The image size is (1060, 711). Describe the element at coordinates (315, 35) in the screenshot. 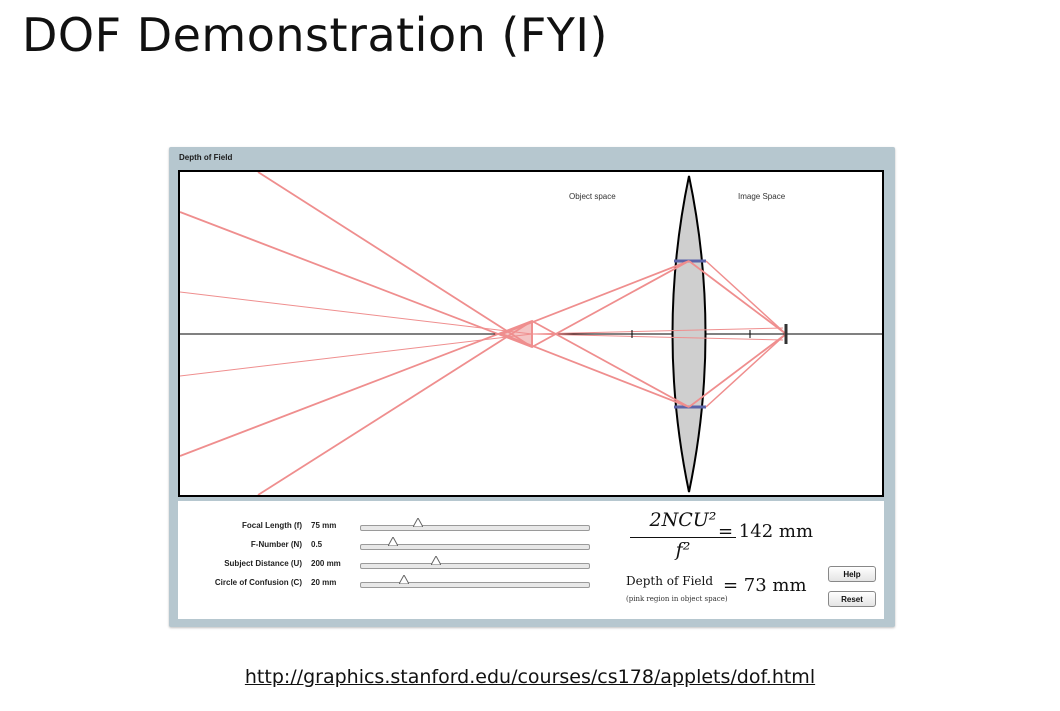

I see `slide-title: DOF Demonstration (FYI)` at that location.